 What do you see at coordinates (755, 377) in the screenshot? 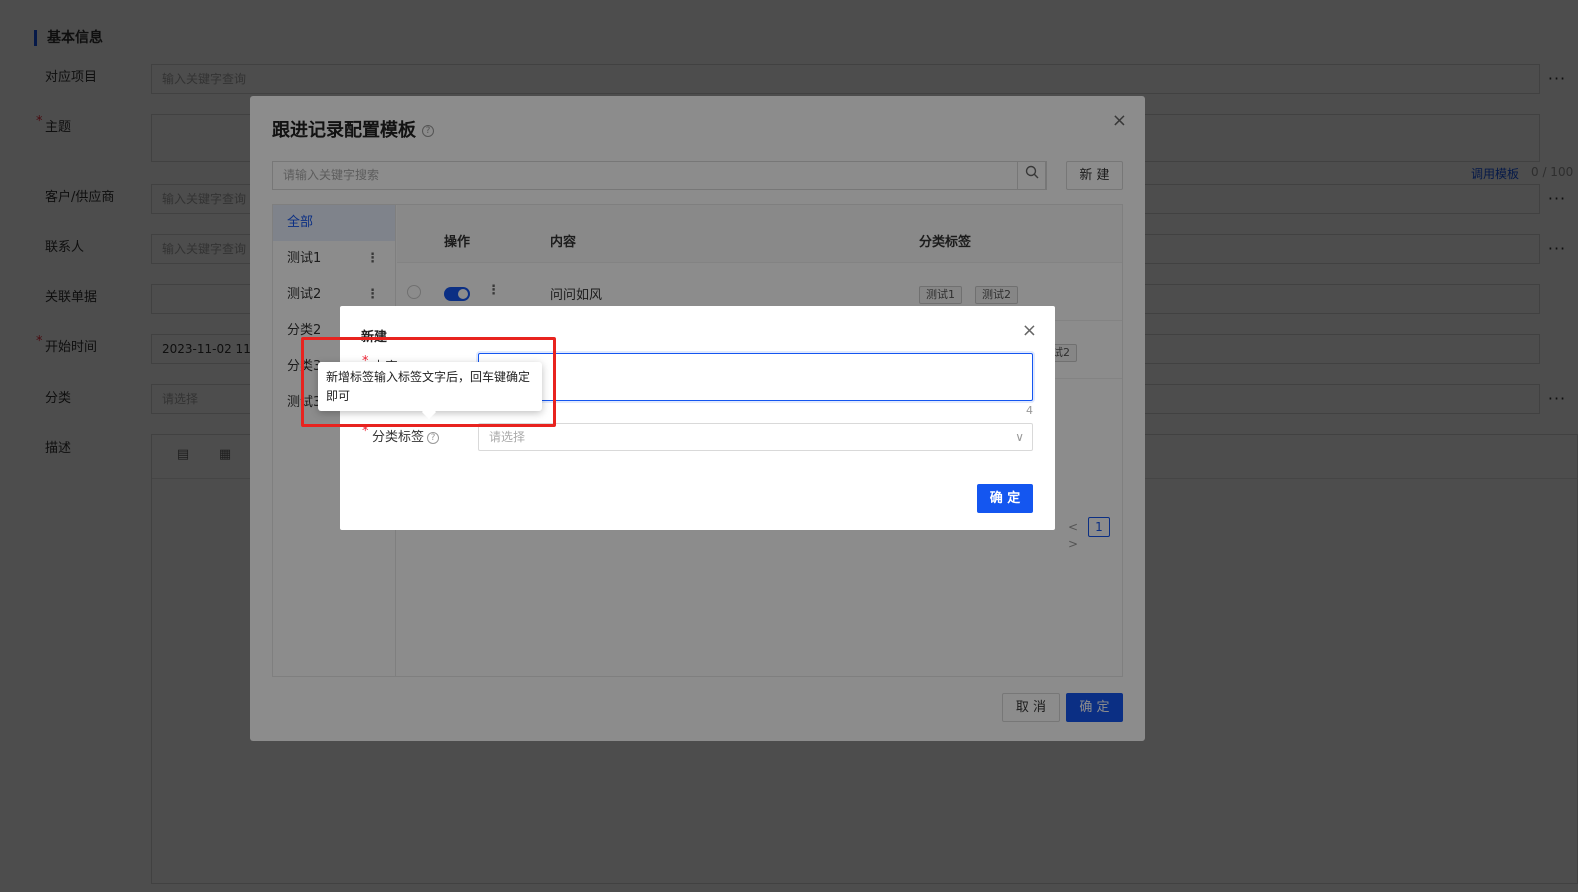
I see `content-textarea` at bounding box center [755, 377].